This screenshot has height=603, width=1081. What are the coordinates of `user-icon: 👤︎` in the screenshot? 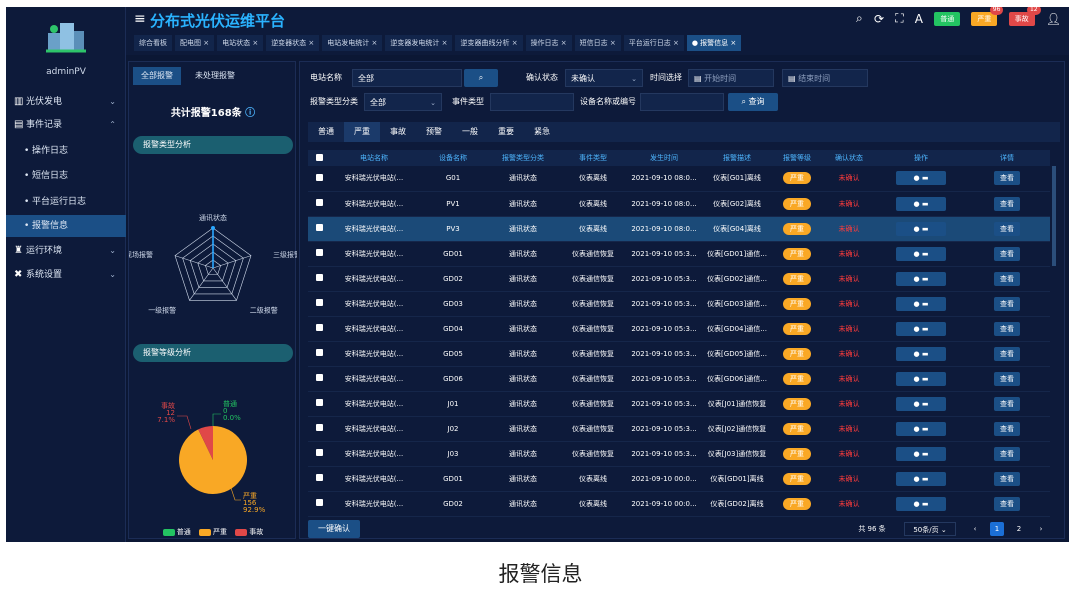 It's located at (1053, 19).